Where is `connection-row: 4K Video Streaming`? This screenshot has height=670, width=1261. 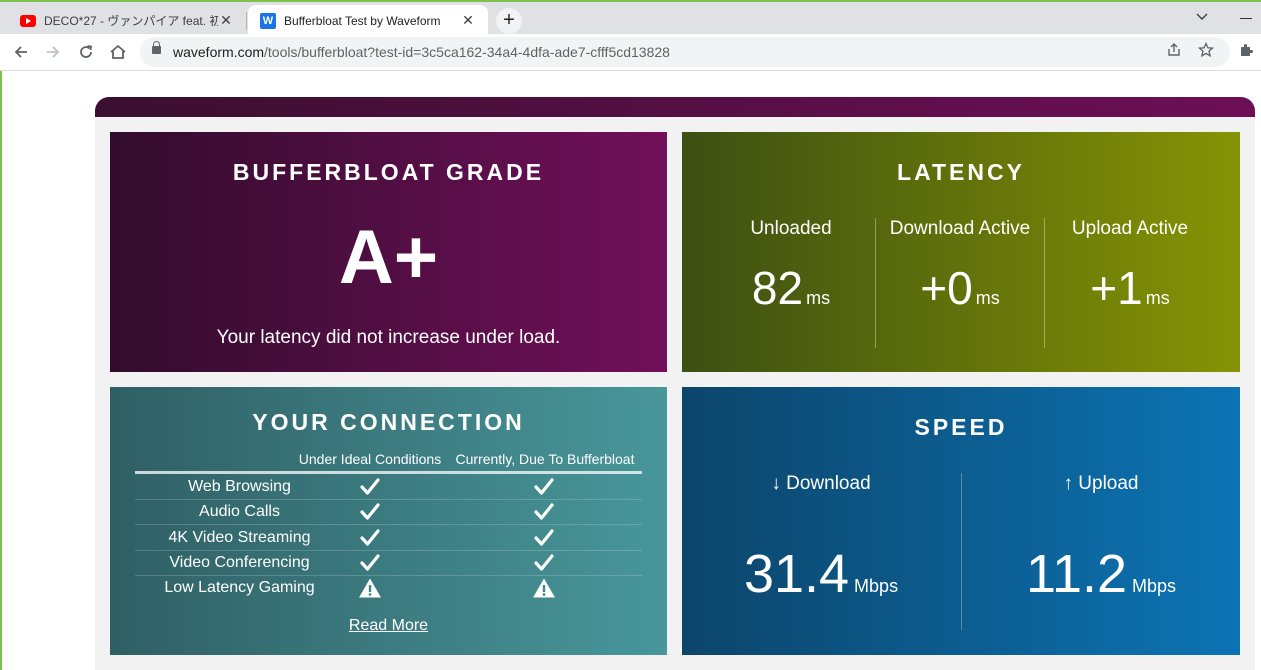 connection-row: 4K Video Streaming is located at coordinates (388, 538).